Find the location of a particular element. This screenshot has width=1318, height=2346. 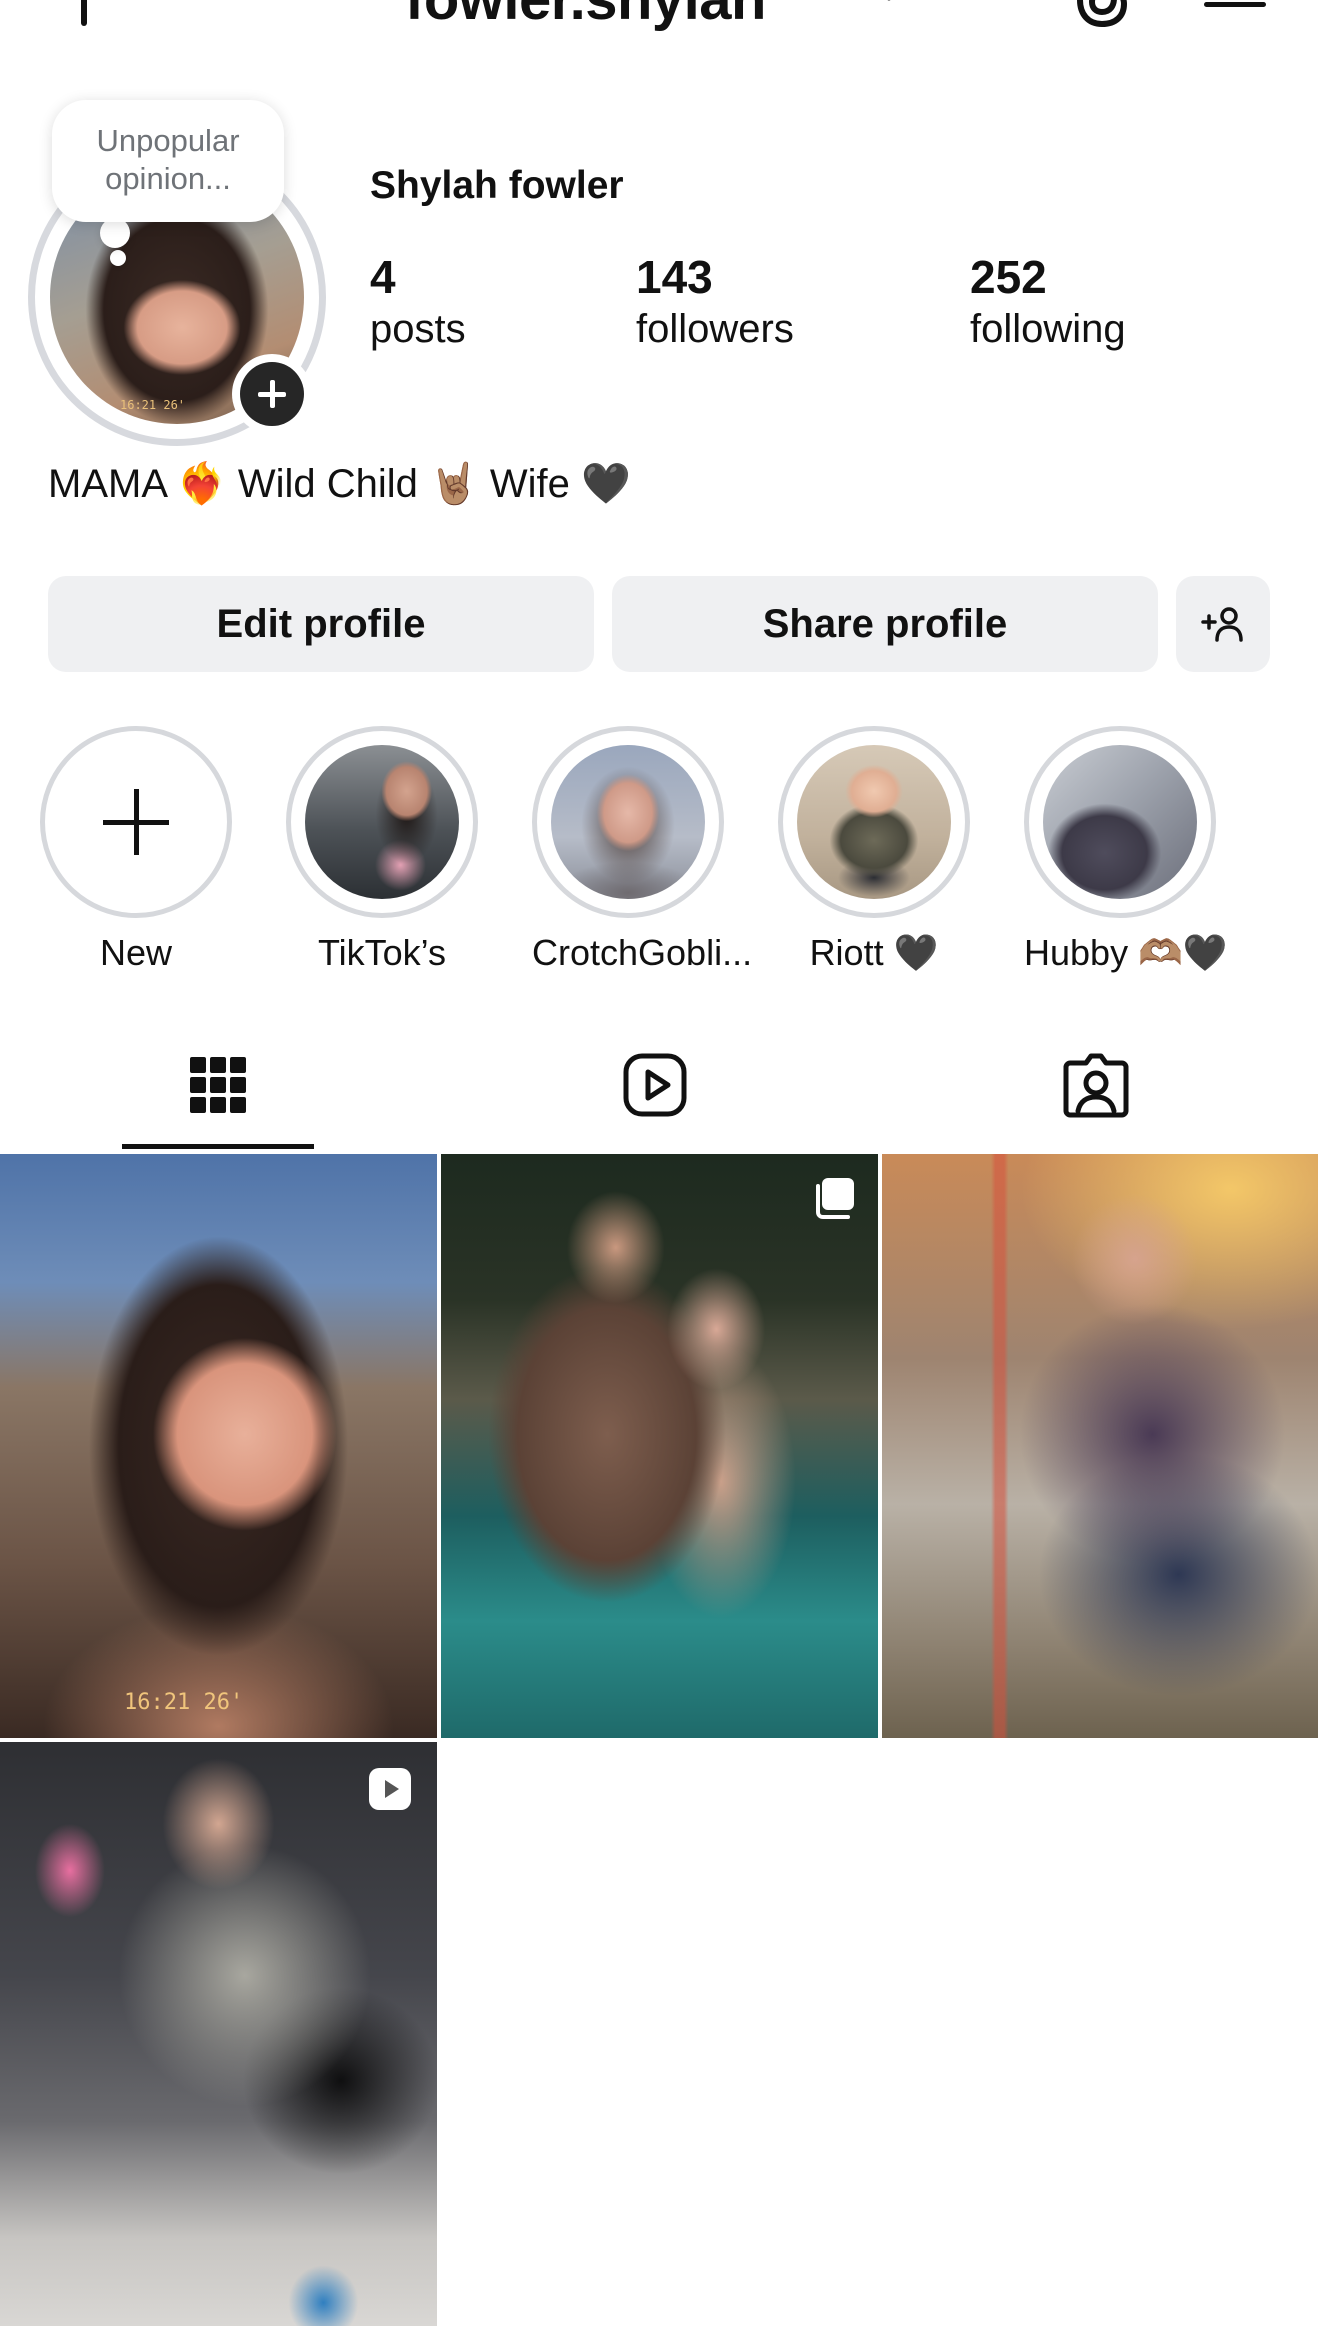

posts-count-value: 4 is located at coordinates (383, 277).